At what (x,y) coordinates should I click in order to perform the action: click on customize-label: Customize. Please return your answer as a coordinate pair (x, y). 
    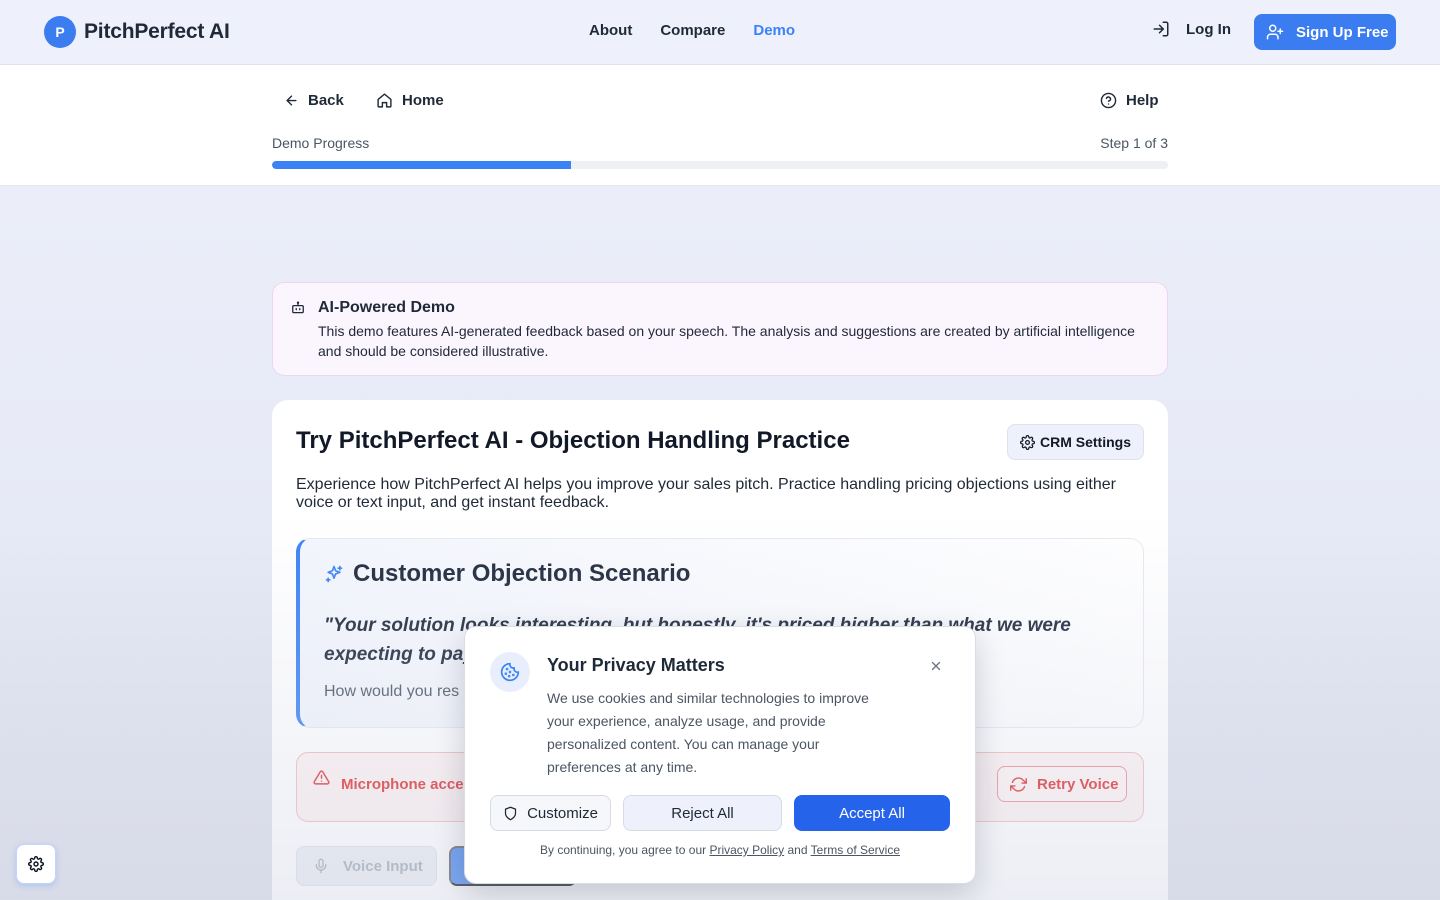
    Looking at the image, I should click on (562, 813).